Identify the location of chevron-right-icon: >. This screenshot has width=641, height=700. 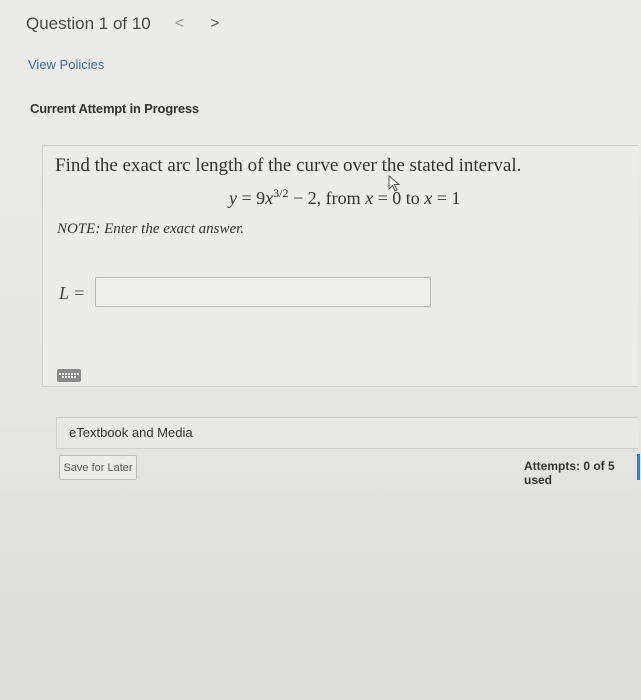
(214, 24).